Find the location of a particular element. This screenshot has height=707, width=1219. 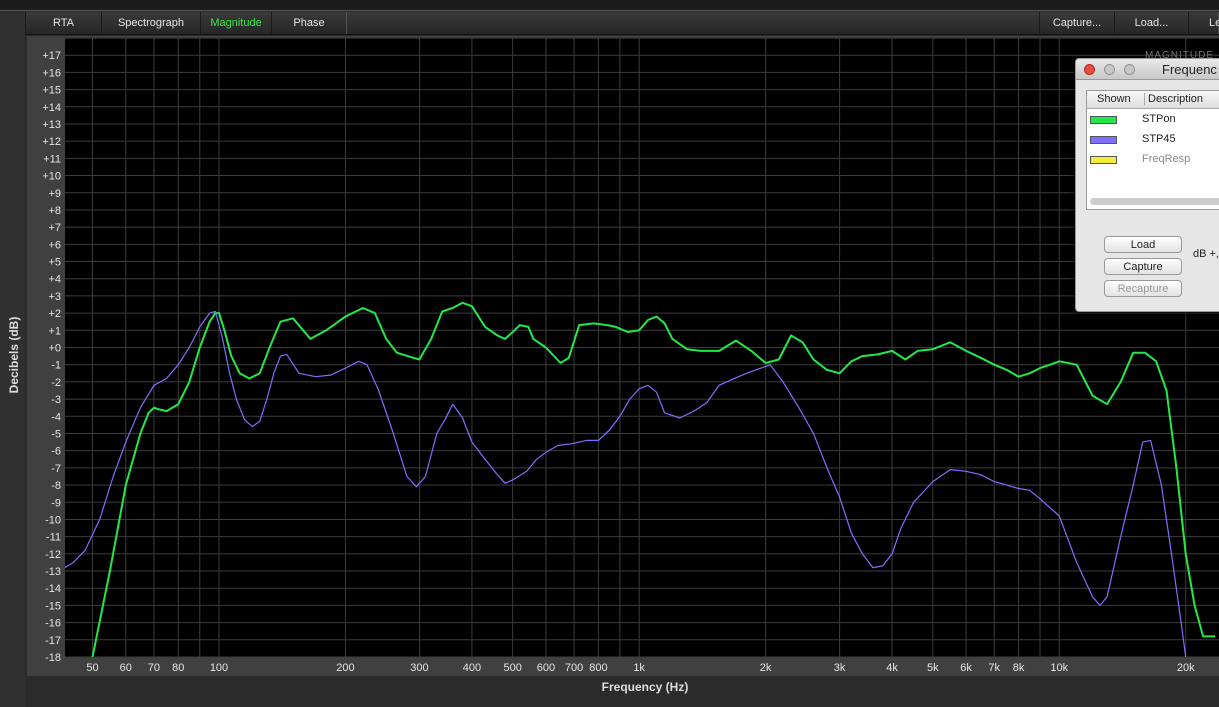

y-tick-label: +10 is located at coordinates (51, 177).